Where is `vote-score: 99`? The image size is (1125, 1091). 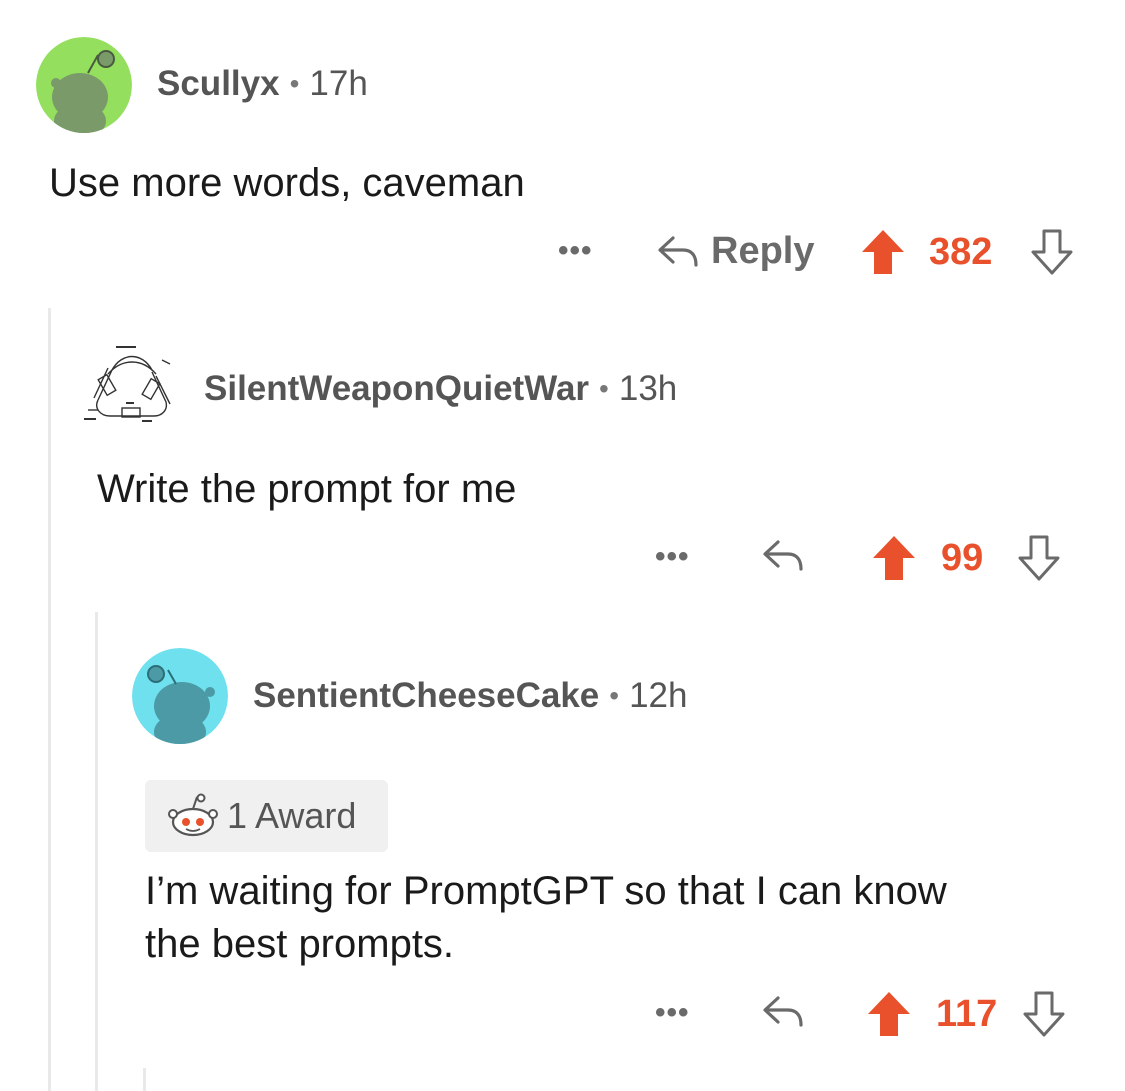 vote-score: 99 is located at coordinates (962, 558).